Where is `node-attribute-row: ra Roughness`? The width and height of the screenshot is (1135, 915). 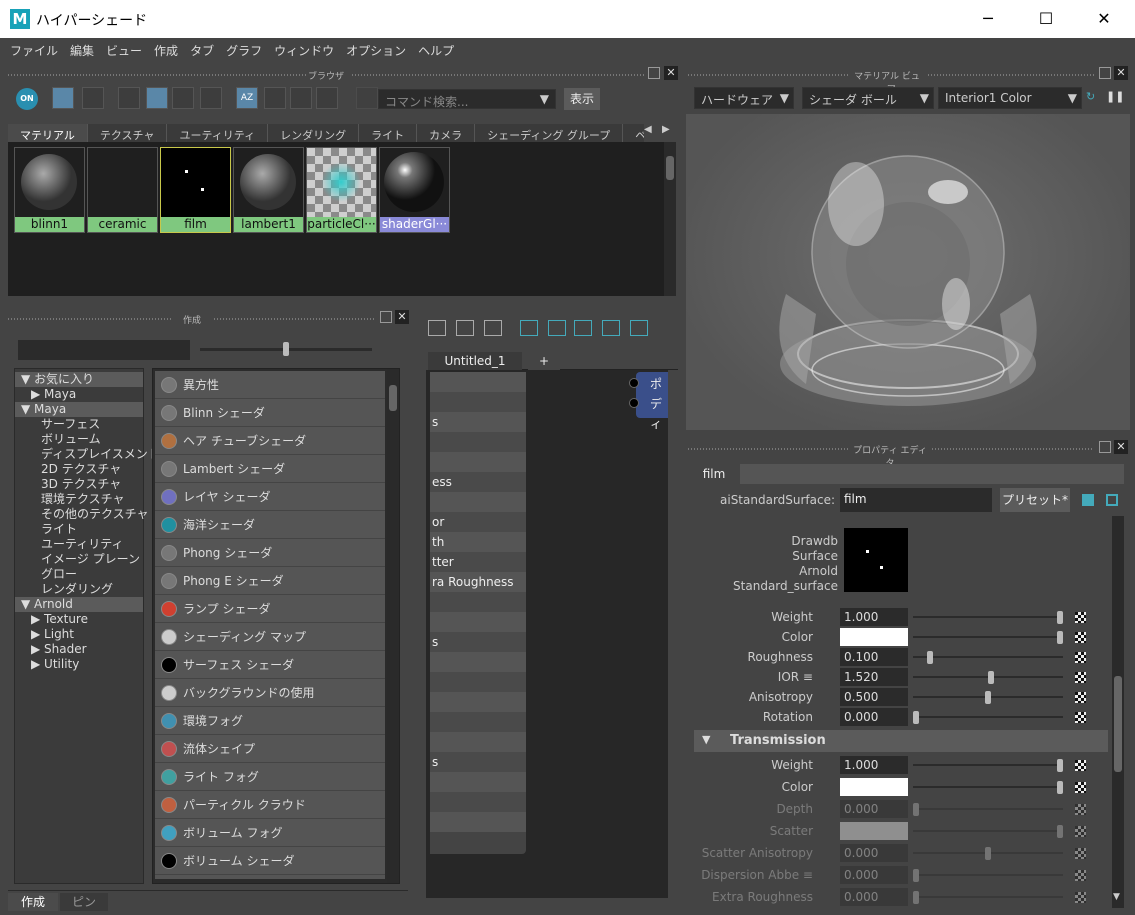
node-attribute-row: ra Roughness is located at coordinates (478, 582).